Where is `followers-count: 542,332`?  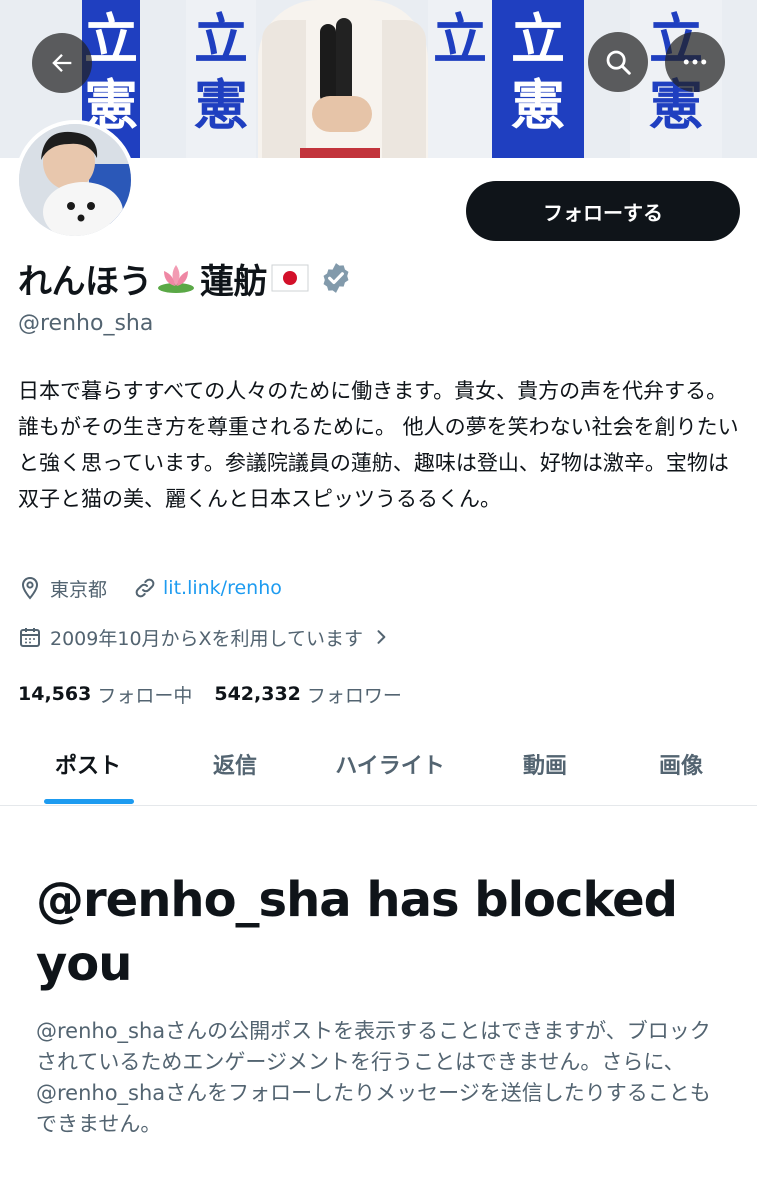
followers-count: 542,332 is located at coordinates (257, 694).